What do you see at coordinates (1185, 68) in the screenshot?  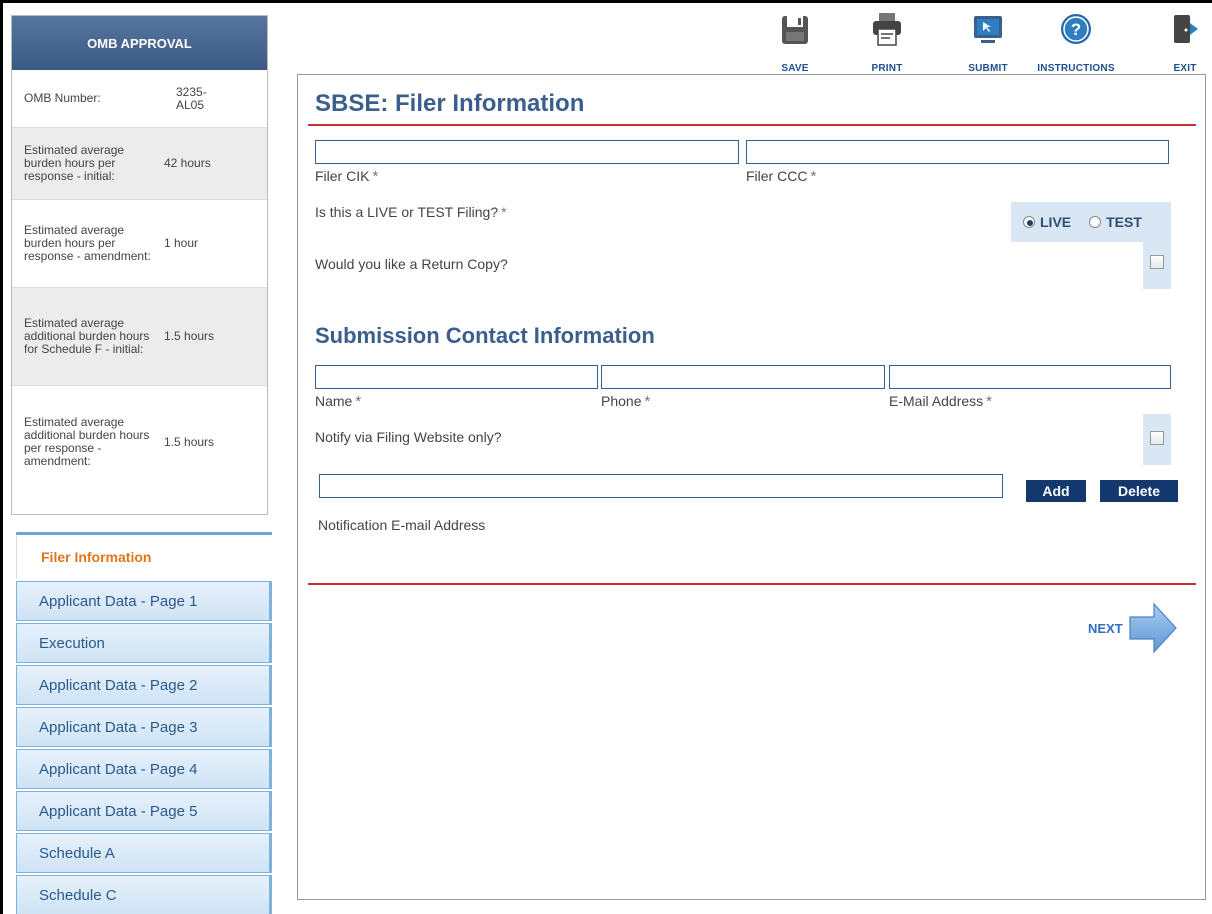 I see `exit-label: EXIT` at bounding box center [1185, 68].